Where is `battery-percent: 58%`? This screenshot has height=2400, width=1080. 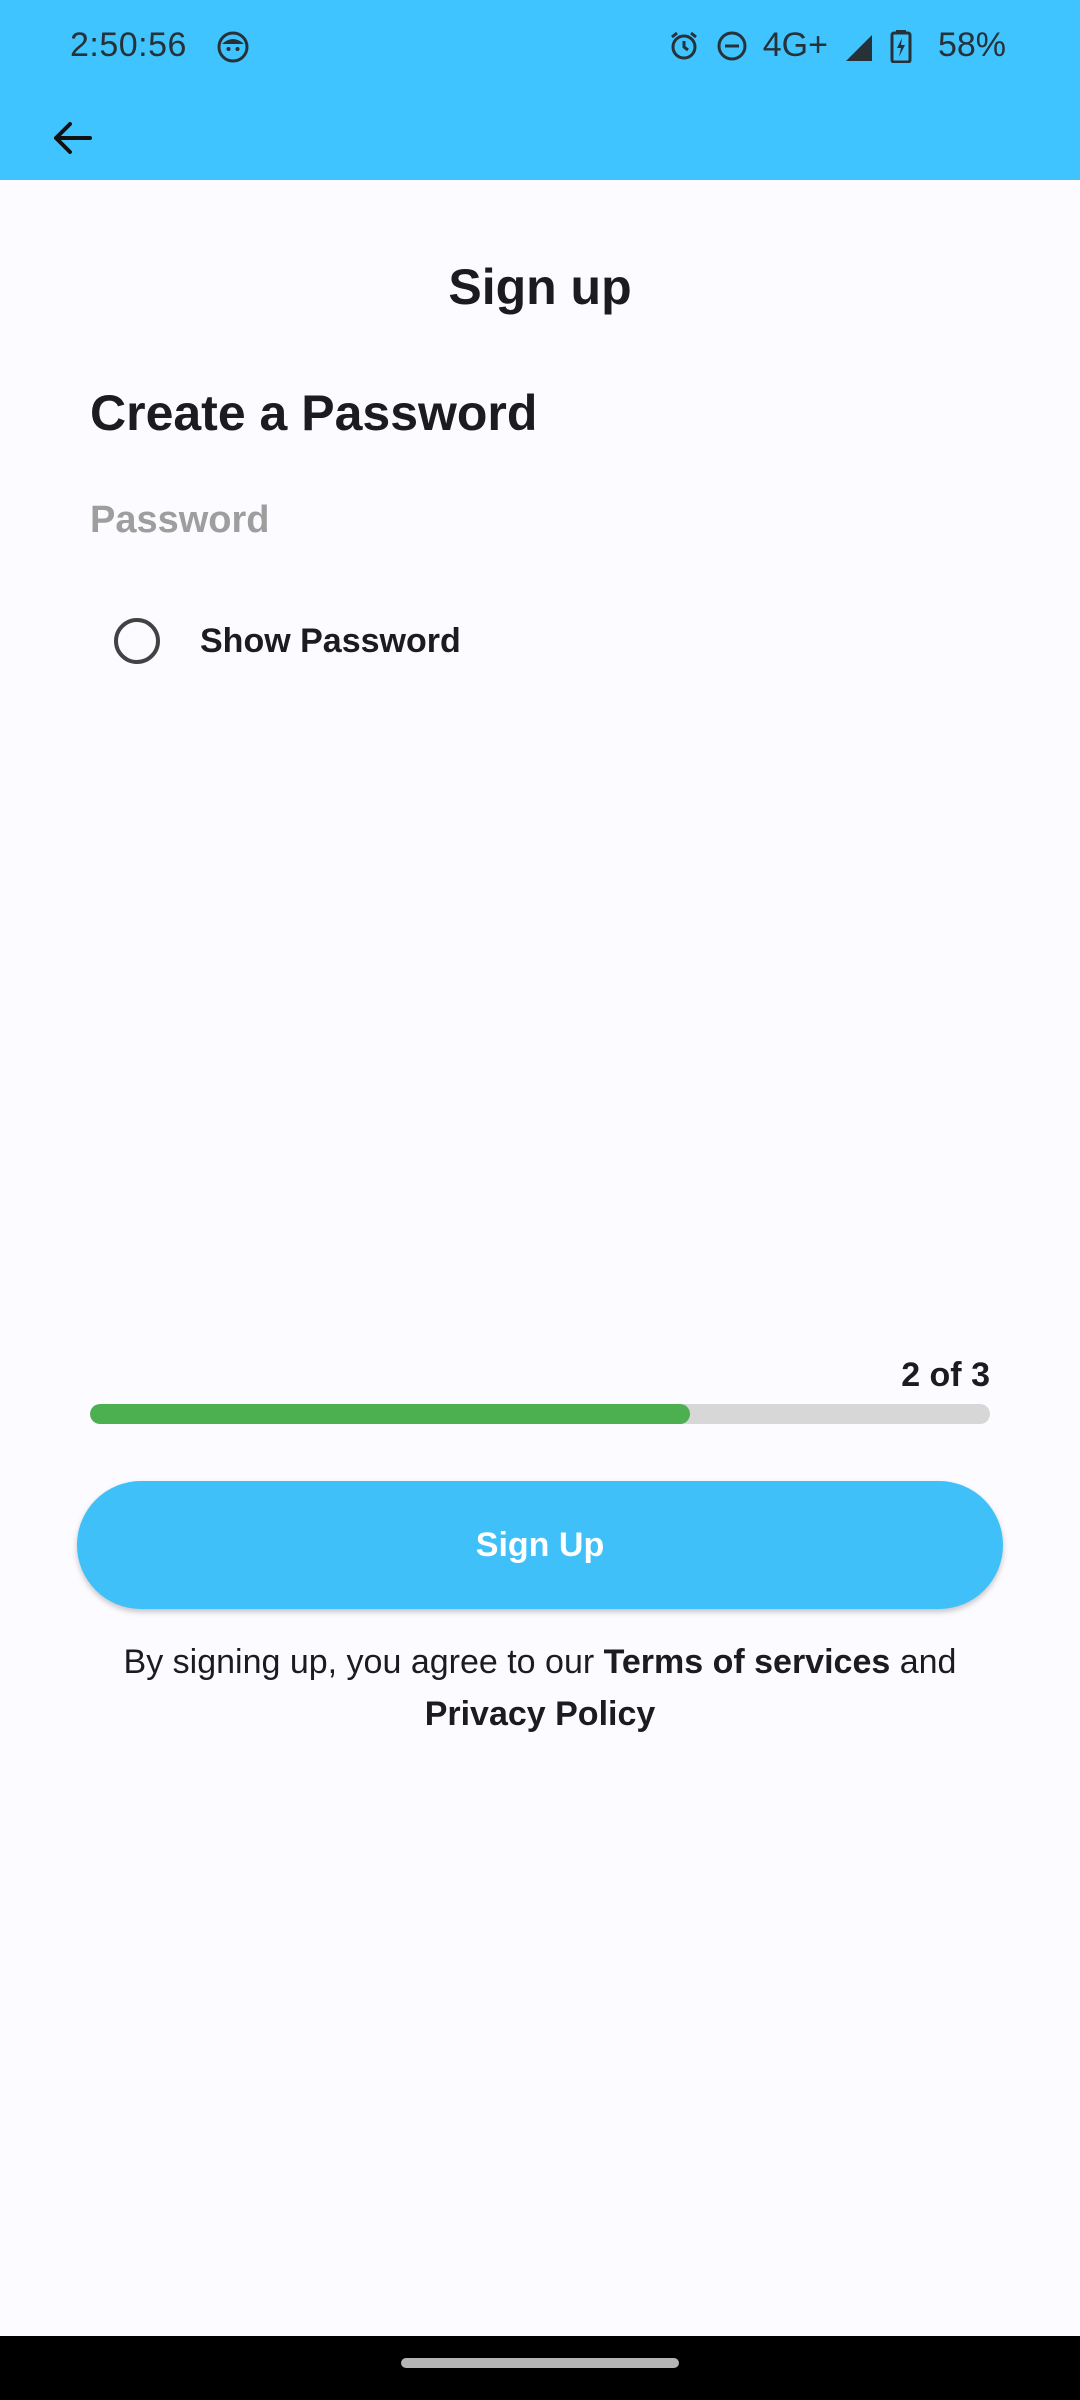 battery-percent: 58% is located at coordinates (971, 45).